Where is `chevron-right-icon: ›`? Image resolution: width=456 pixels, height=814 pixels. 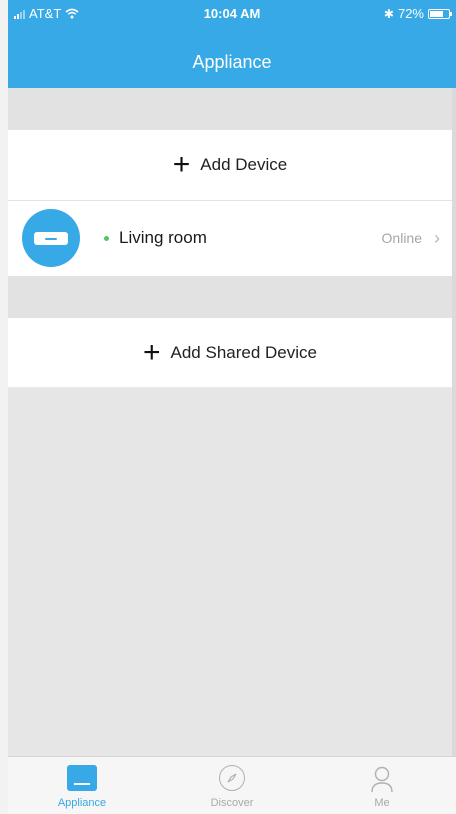
chevron-right-icon: › is located at coordinates (437, 238).